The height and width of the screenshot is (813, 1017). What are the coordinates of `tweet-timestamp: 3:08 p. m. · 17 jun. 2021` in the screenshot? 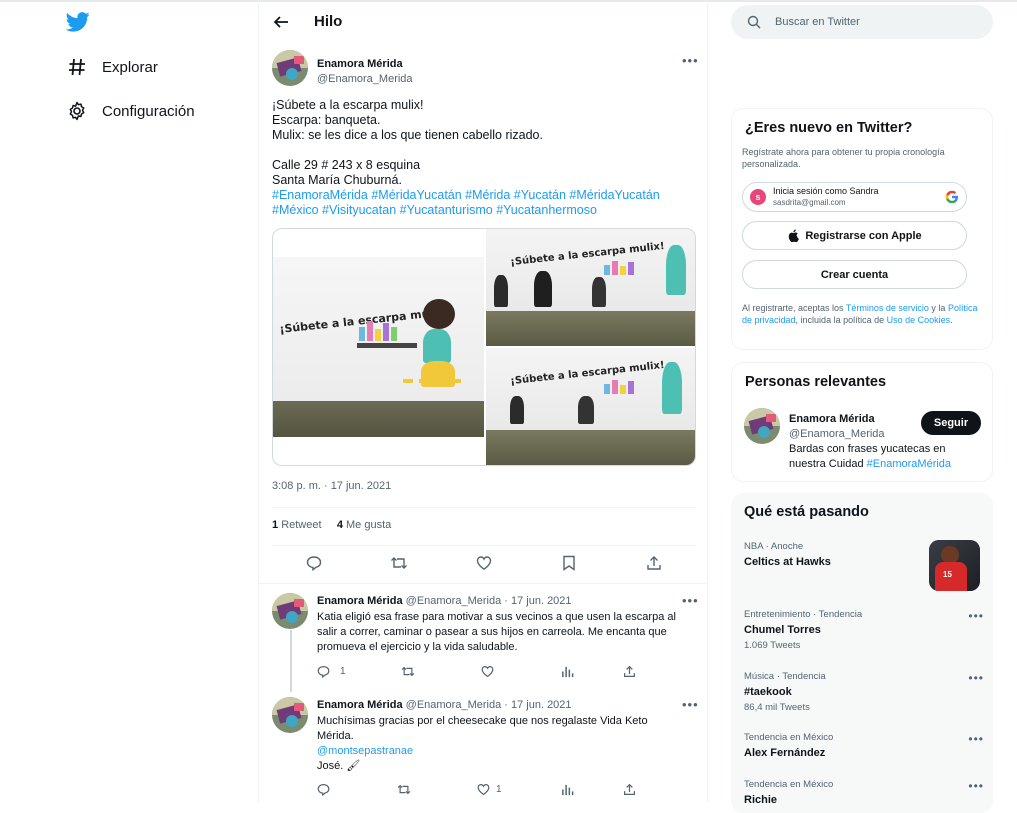 It's located at (331, 486).